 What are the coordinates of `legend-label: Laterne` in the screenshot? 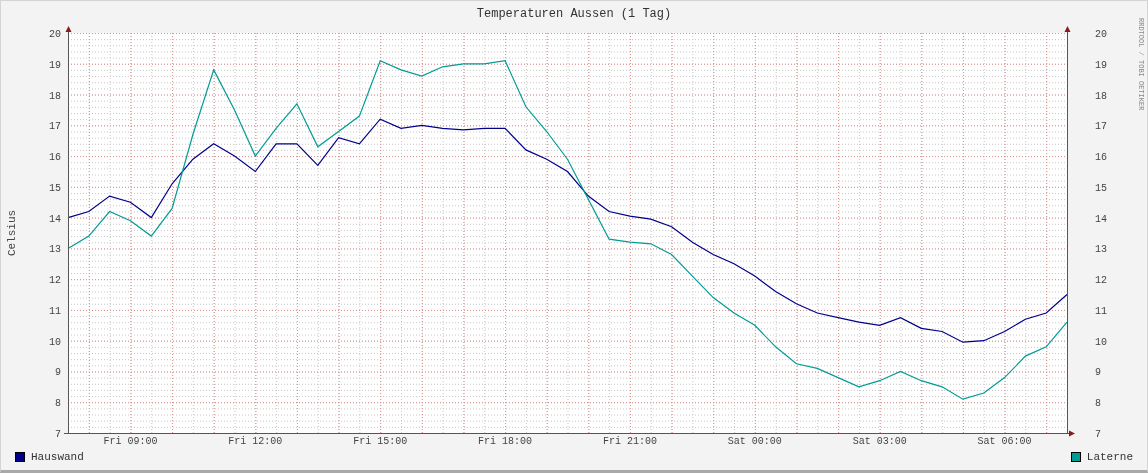 It's located at (1109, 457).